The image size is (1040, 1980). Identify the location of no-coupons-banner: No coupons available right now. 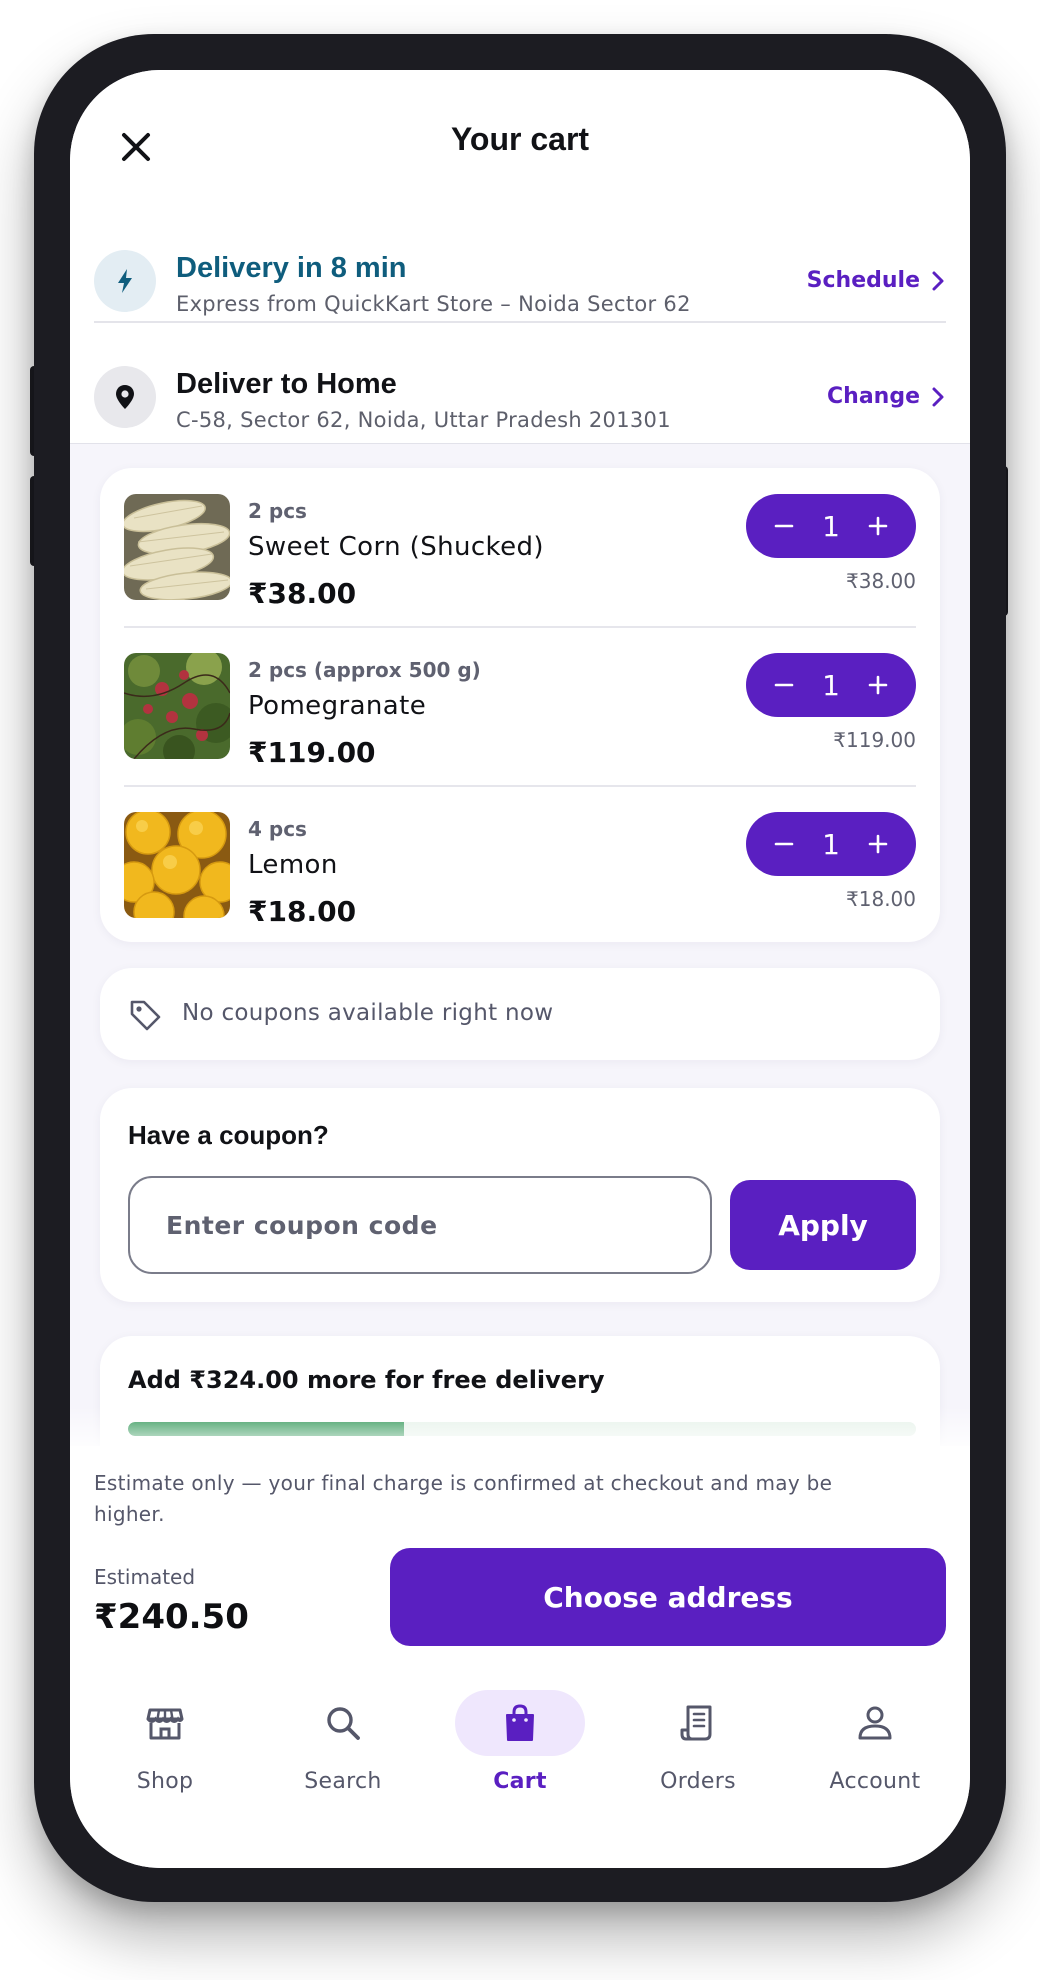
(520, 1014).